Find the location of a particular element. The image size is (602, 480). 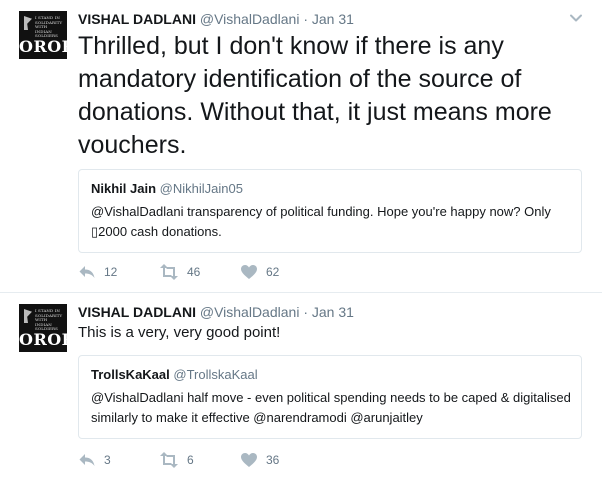

like-count: 62 is located at coordinates (273, 272).